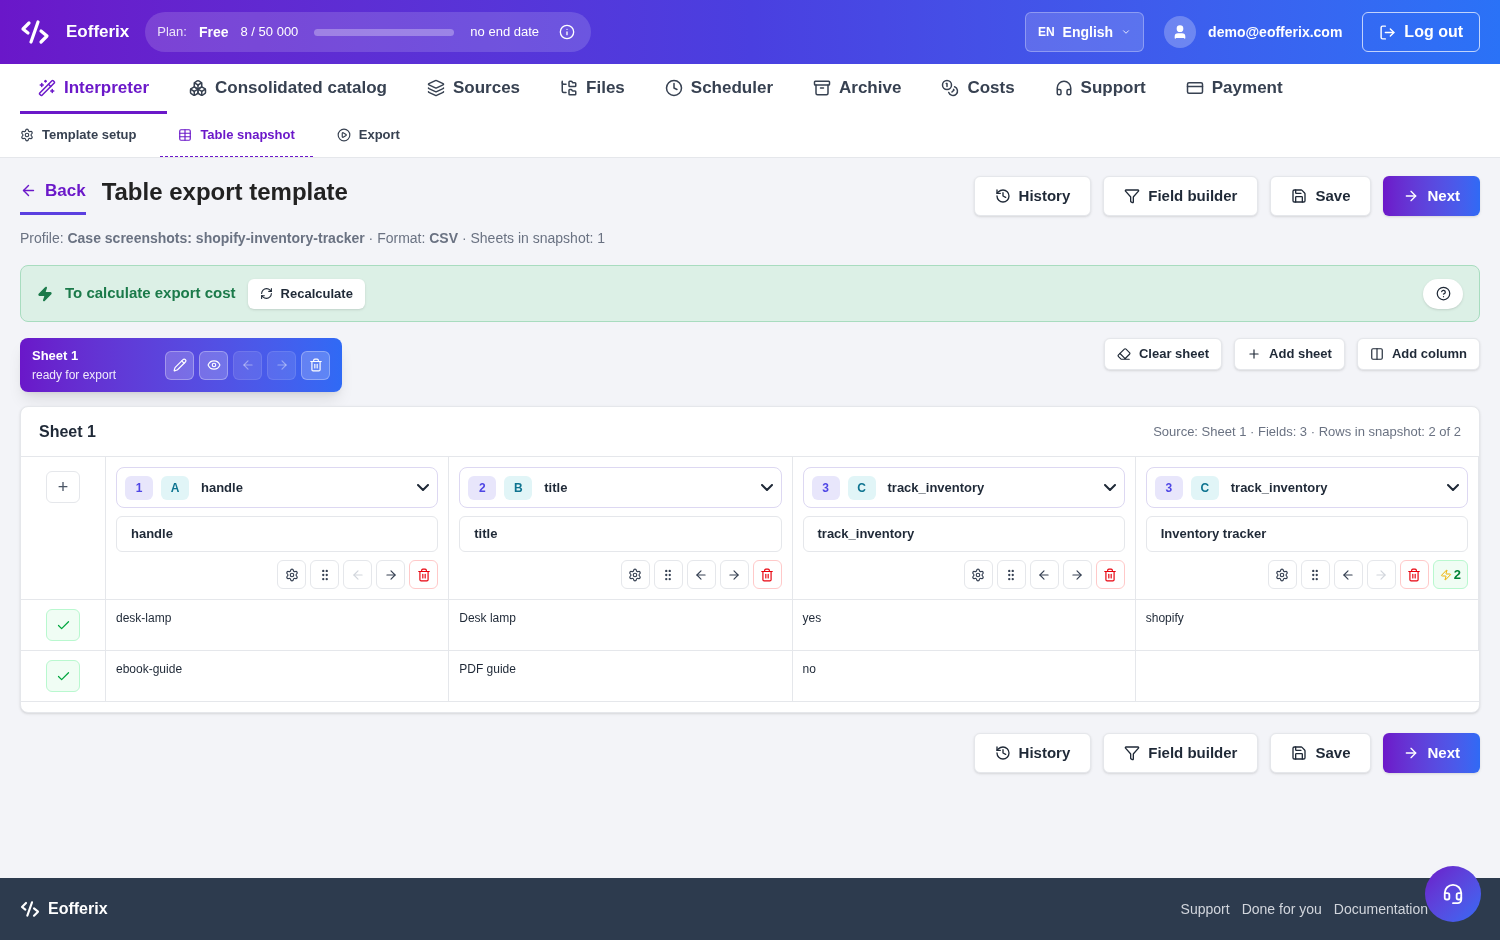  Describe the element at coordinates (718, 89) in the screenshot. I see `nav-tab: Scheduler` at that location.